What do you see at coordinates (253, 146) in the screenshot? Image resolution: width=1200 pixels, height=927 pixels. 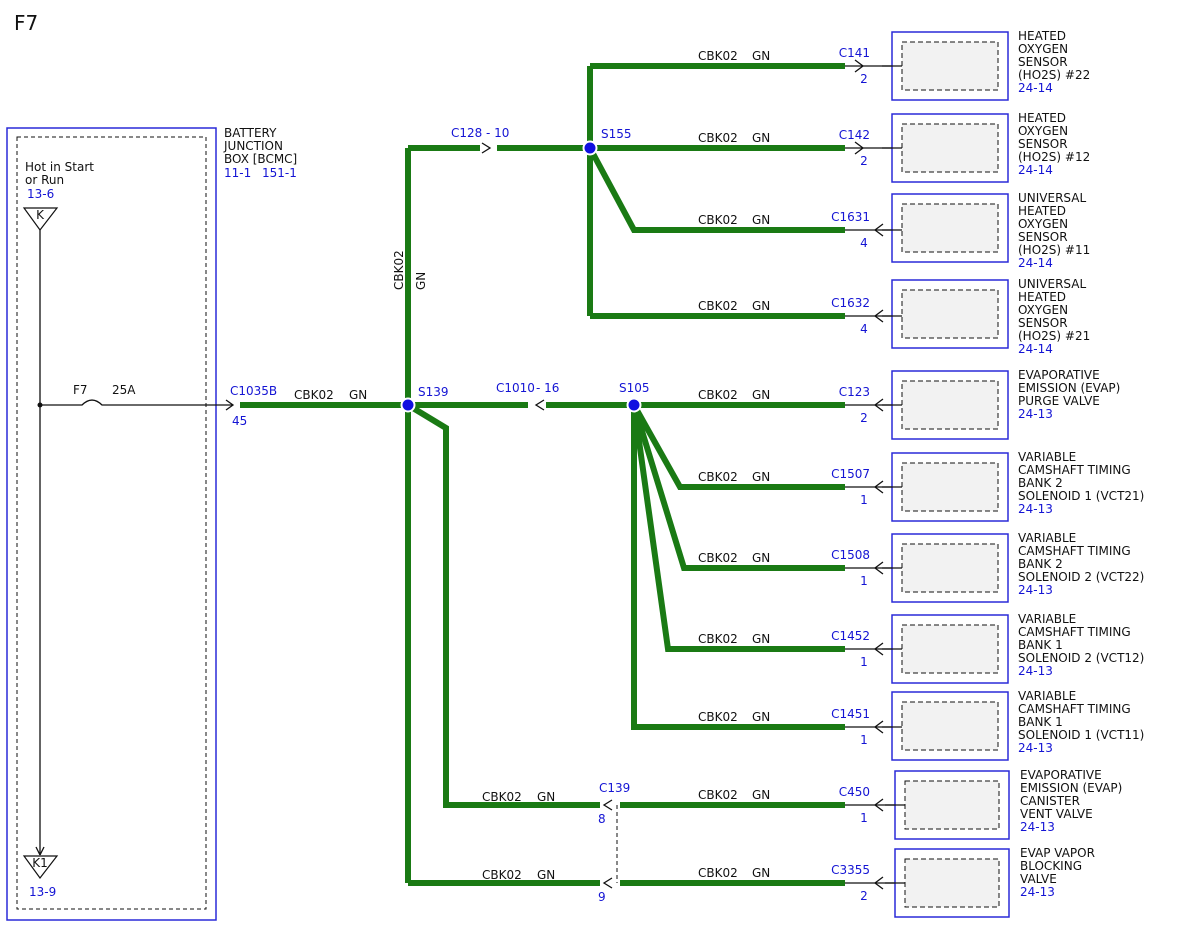 I see `bjb-name-line-2: JUNCTION` at bounding box center [253, 146].